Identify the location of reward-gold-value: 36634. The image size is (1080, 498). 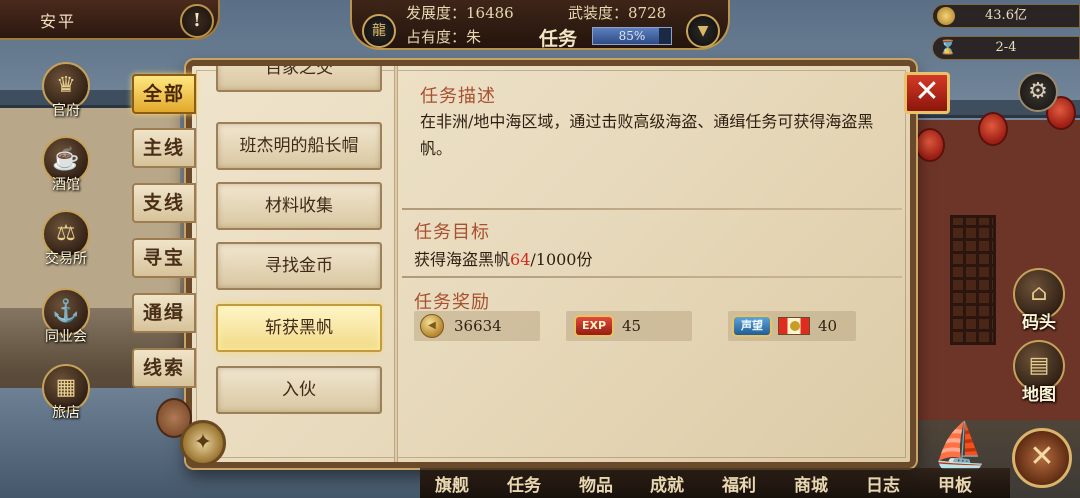
(478, 326).